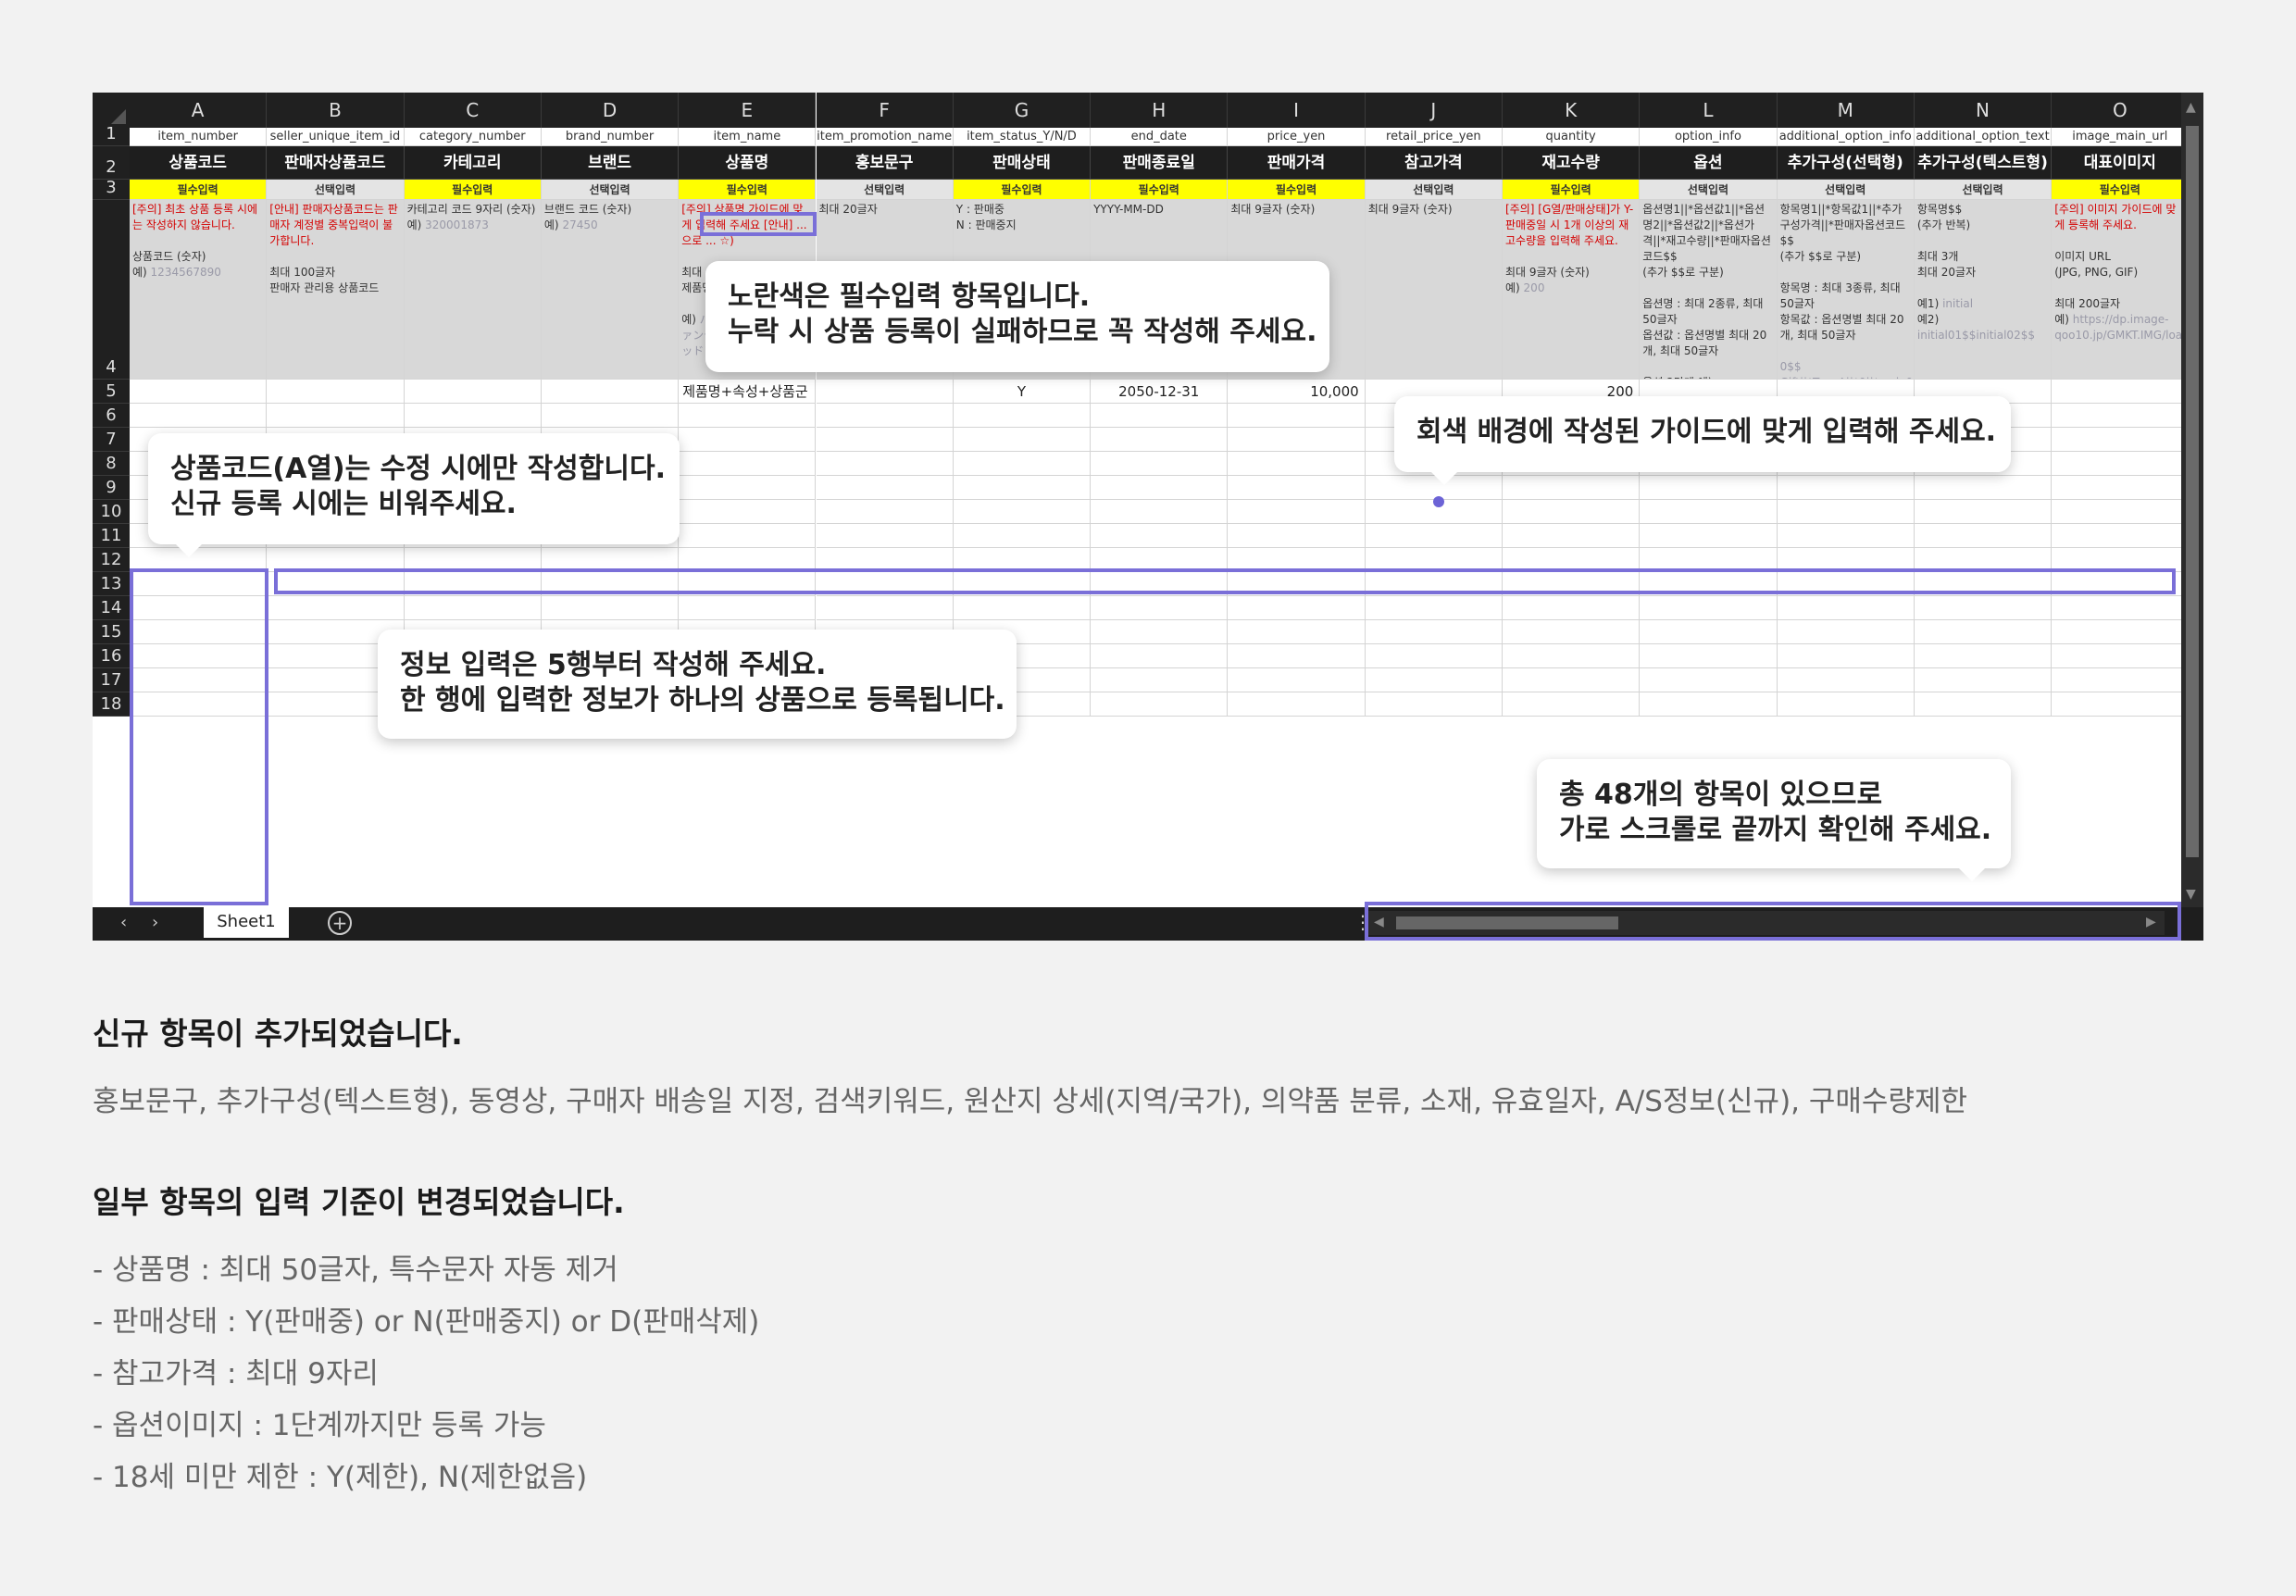  I want to click on prev-sheet-icon: ‹, so click(124, 922).